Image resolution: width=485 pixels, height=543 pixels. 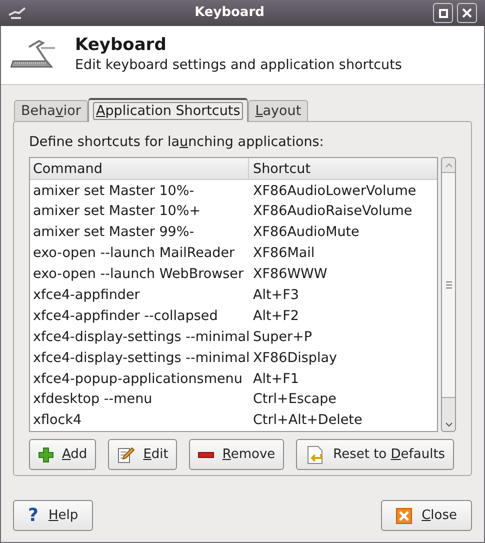 What do you see at coordinates (57, 420) in the screenshot?
I see `table-cell-text: xflock4` at bounding box center [57, 420].